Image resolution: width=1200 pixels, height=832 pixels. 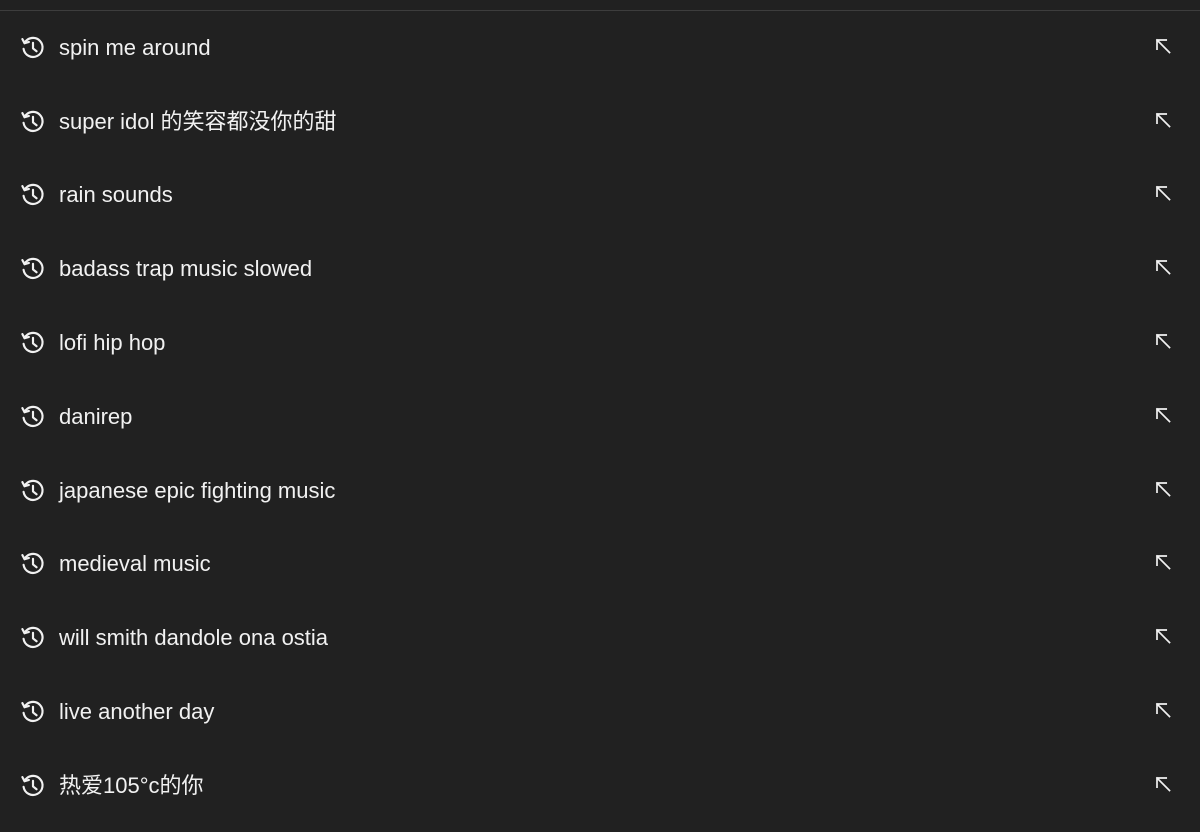 I want to click on search-history-item: rain sounds, so click(x=600, y=196).